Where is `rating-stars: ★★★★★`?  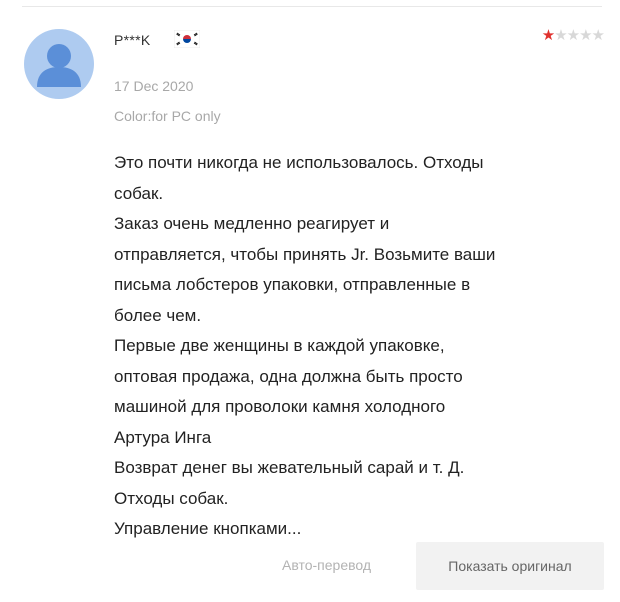
rating-stars: ★★★★★ is located at coordinates (573, 36).